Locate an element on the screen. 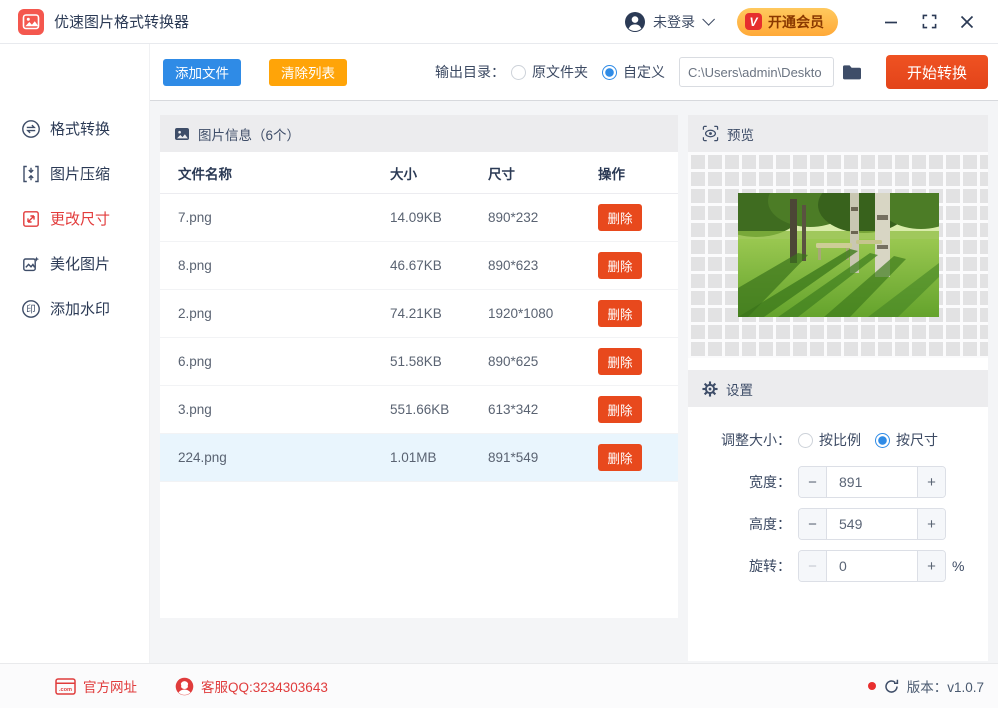 Image resolution: width=998 pixels, height=708 pixels. column-size: 大小 is located at coordinates (403, 174).